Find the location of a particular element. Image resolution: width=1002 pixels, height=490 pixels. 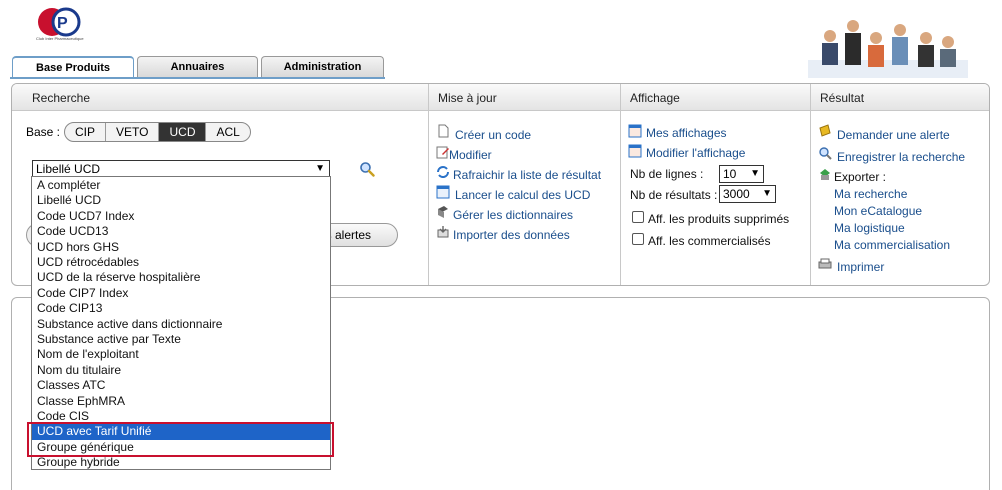

export-ma-commercialisation-link: Ma commercialisation is located at coordinates (892, 245).